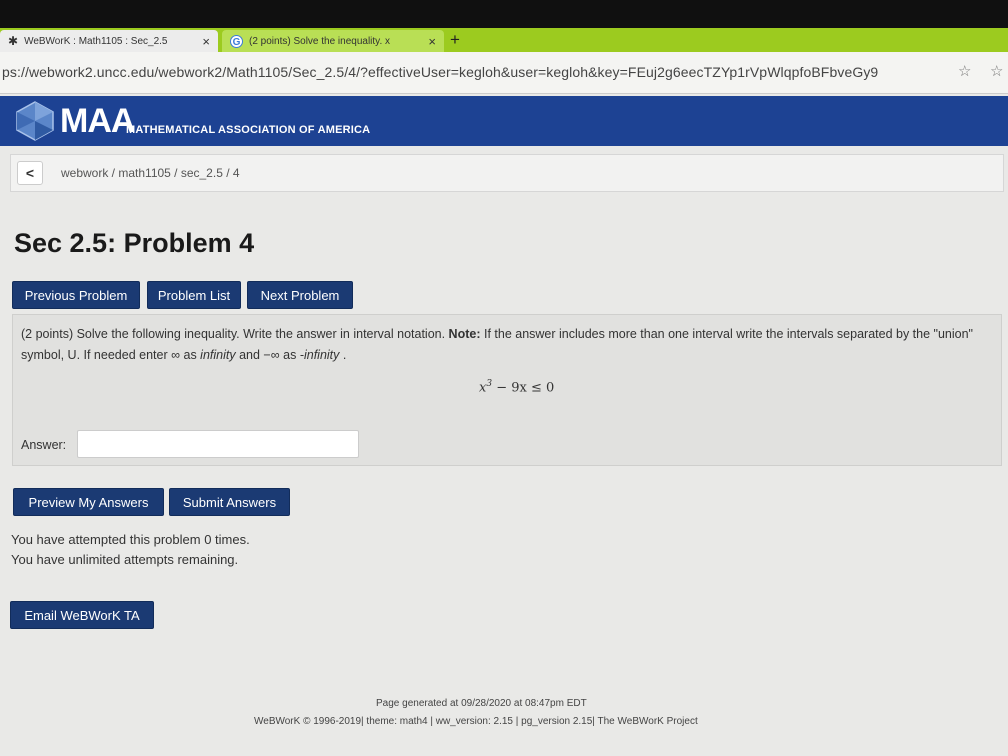  I want to click on tab-title: (2 points) Solve the inequality. x, so click(320, 41).